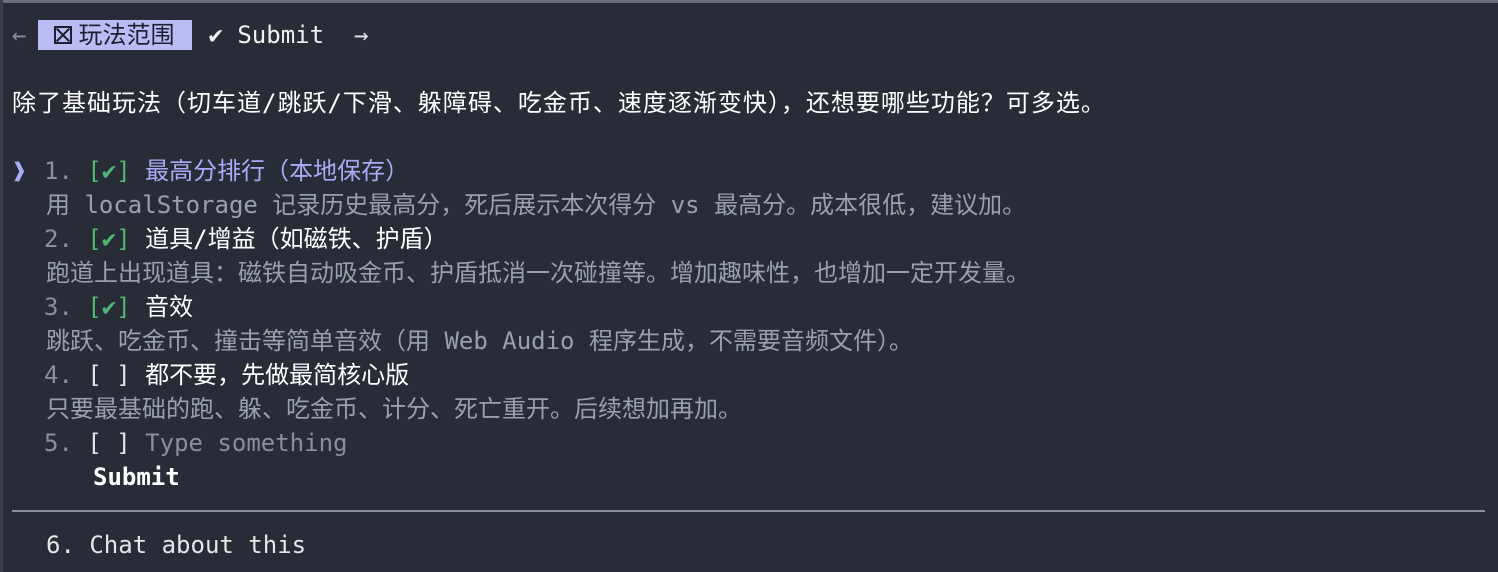  Describe the element at coordinates (19, 171) in the screenshot. I see `selection-cursor-icon: ❱` at that location.